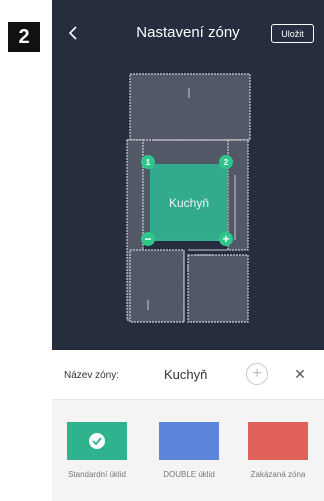 Image resolution: width=324 pixels, height=501 pixels. I want to click on close-icon: ✕, so click(300, 373).